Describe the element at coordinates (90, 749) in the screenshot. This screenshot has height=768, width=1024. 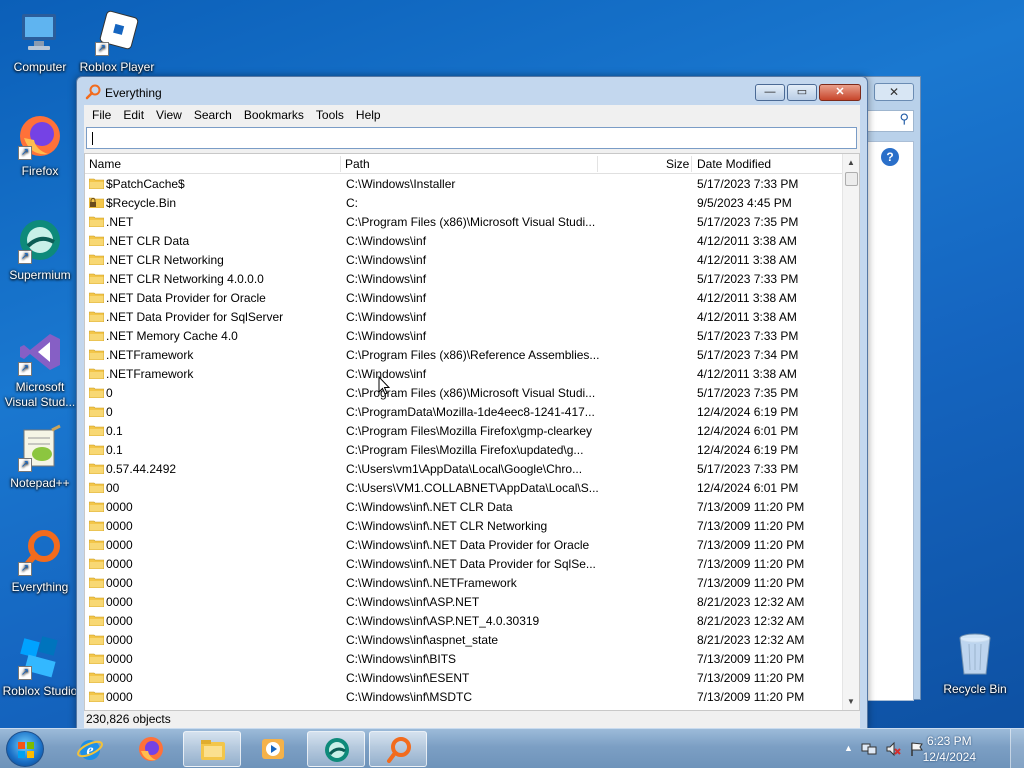
I see `taskbar-internet-explorer: e` at that location.